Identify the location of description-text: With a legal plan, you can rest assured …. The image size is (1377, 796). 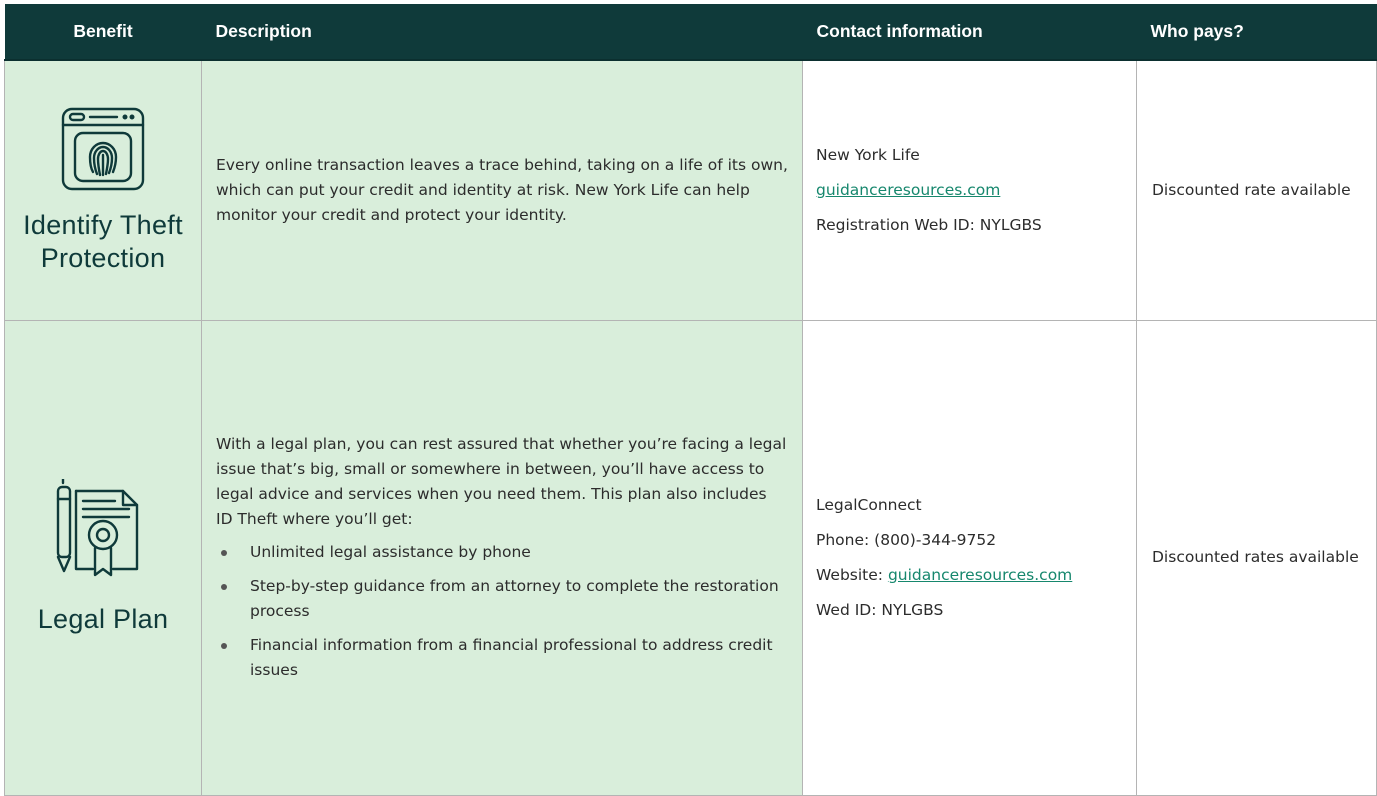
(501, 481).